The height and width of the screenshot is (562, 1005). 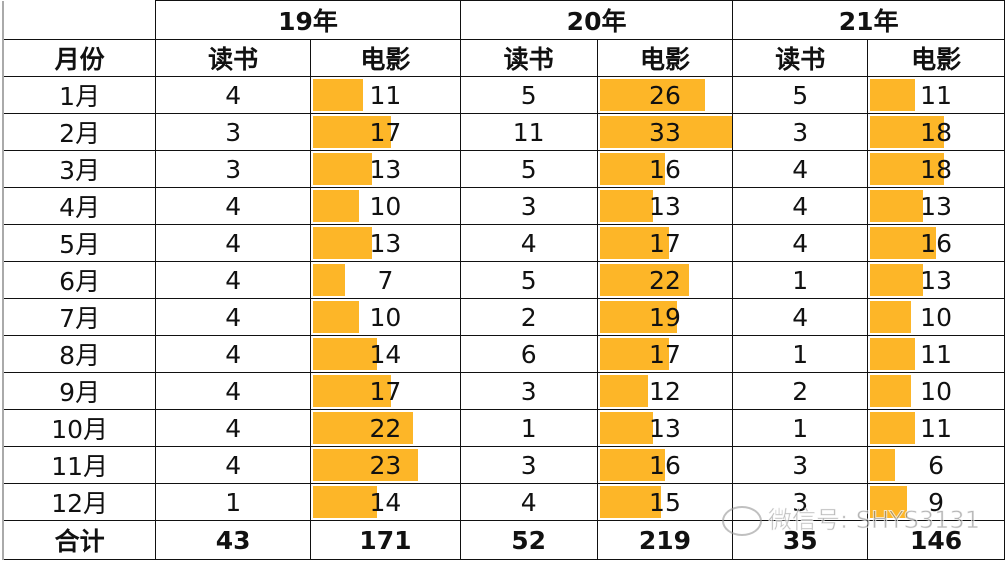 I want to click on total-cell: 219, so click(x=665, y=540).